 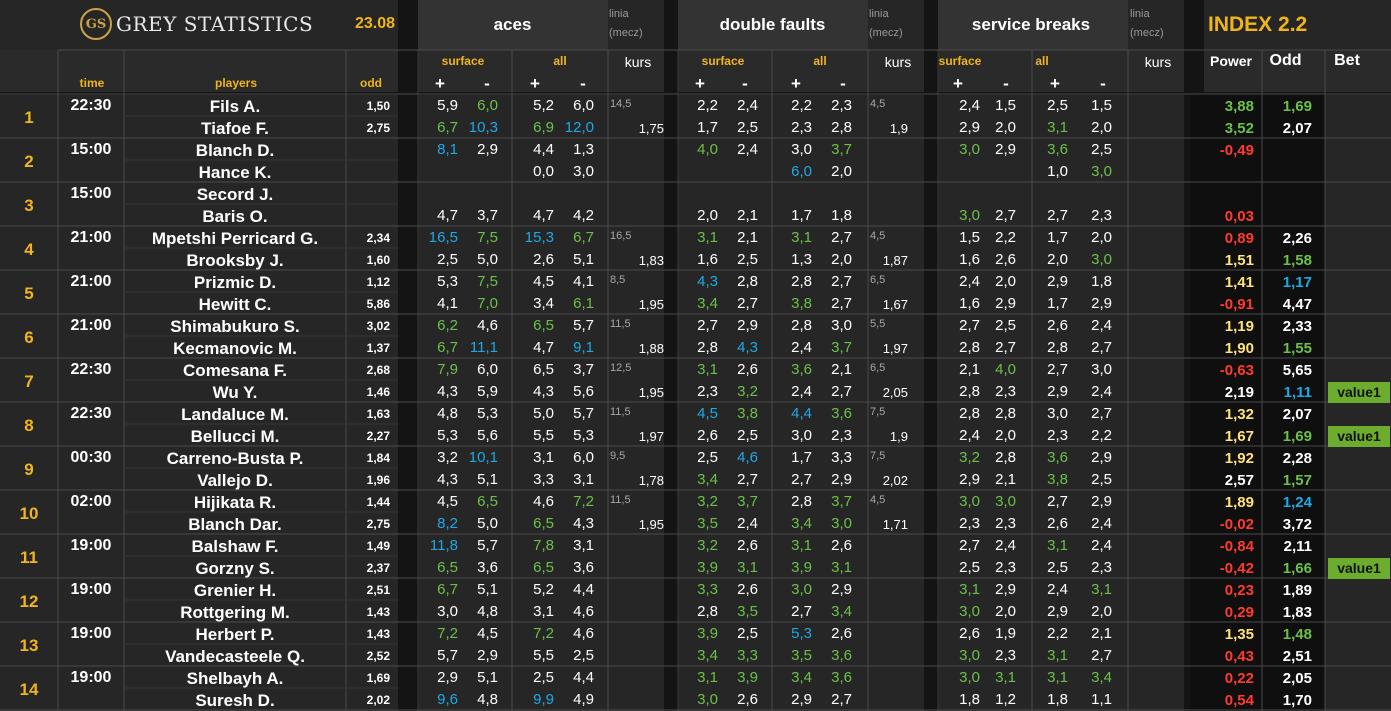 What do you see at coordinates (378, 634) in the screenshot?
I see `player-odd: 1,43` at bounding box center [378, 634].